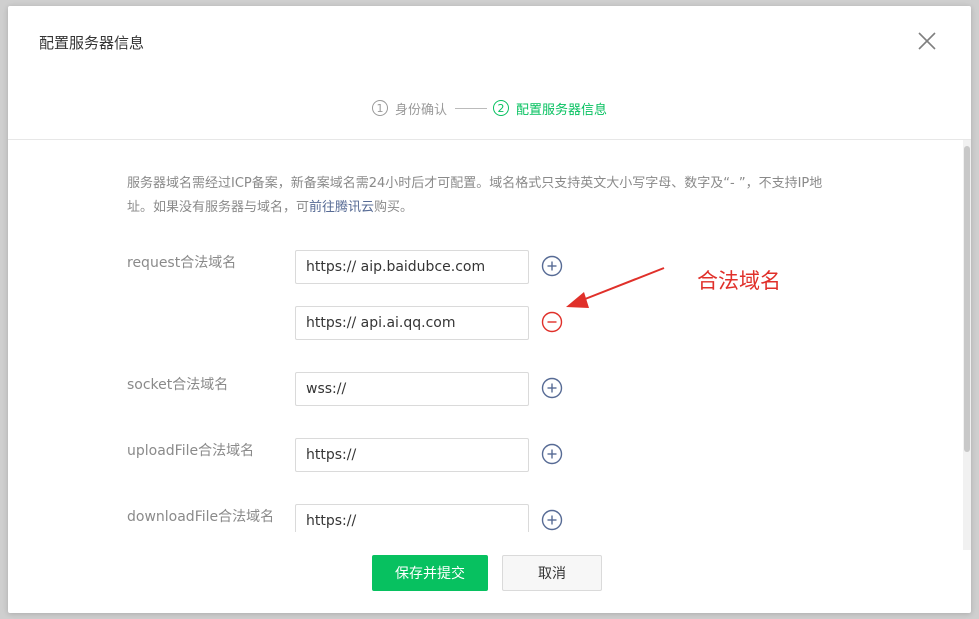 The image size is (979, 619). Describe the element at coordinates (967, 299) in the screenshot. I see `scrollbar-thumb` at that location.